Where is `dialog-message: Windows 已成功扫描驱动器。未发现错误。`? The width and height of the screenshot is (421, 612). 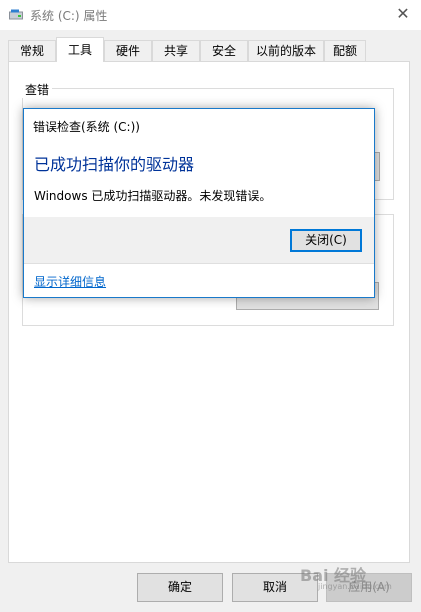 dialog-message: Windows 已成功扫描驱动器。未发现错误。 is located at coordinates (153, 196).